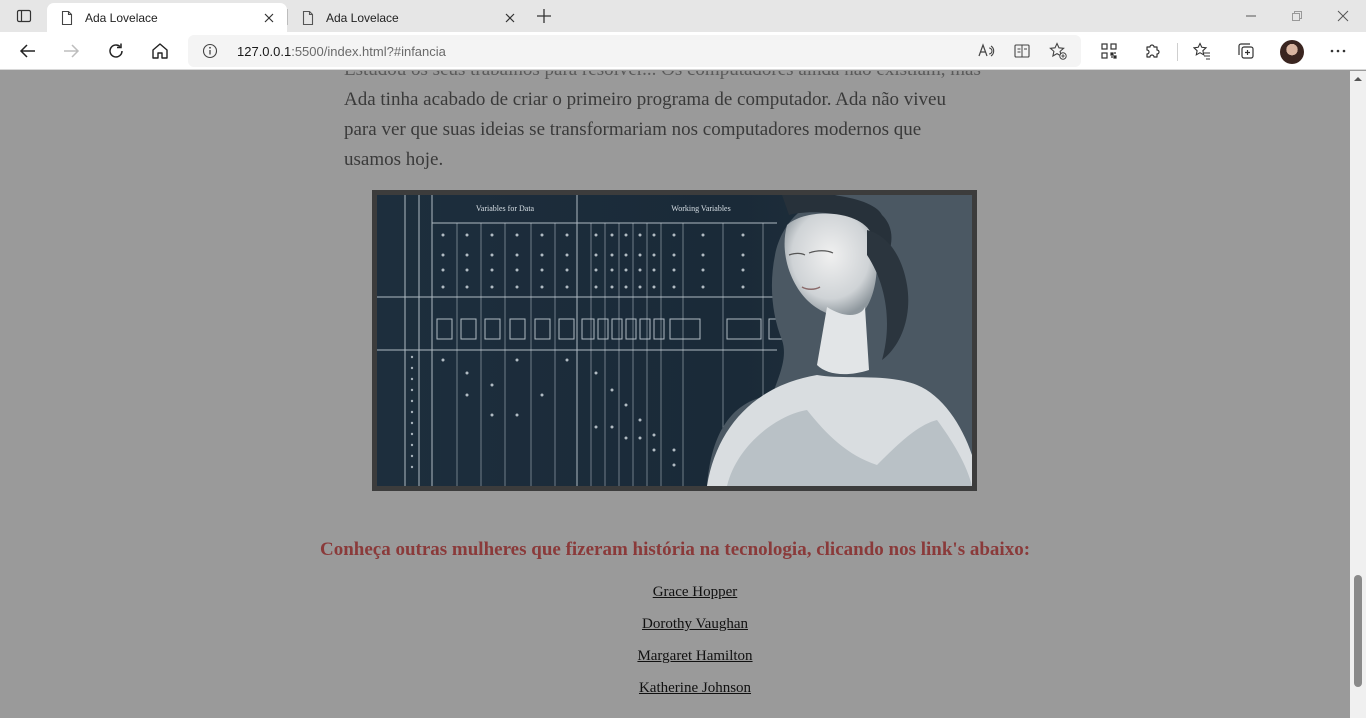 This screenshot has height=718, width=1366. I want to click on favorites-icon, so click(1201, 51).